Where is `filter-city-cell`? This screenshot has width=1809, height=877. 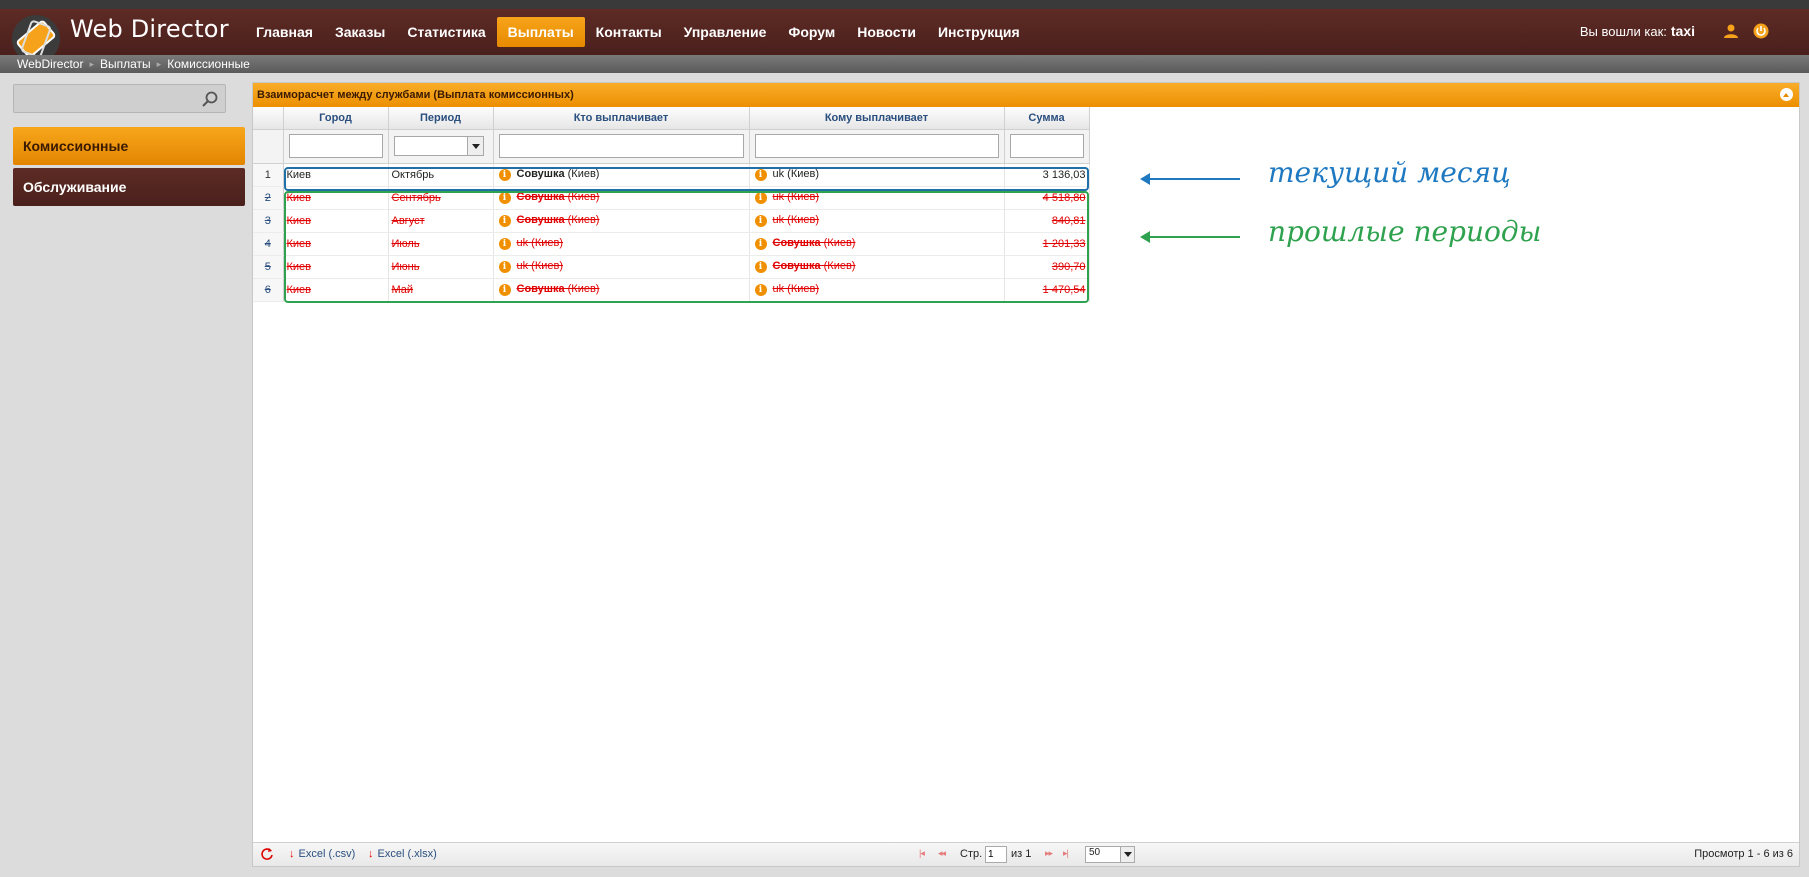
filter-city-cell is located at coordinates (336, 146).